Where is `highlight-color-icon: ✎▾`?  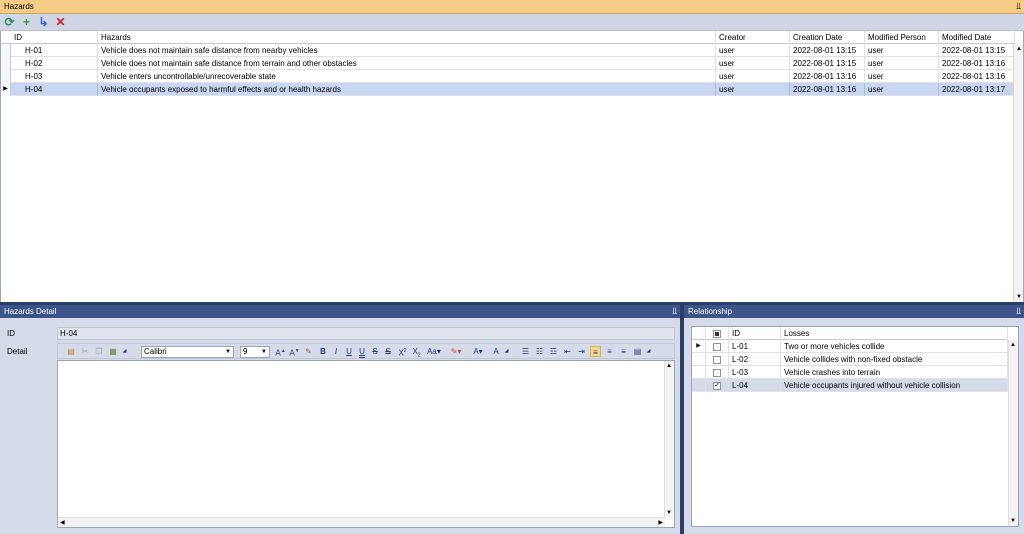 highlight-color-icon: ✎▾ is located at coordinates (456, 351).